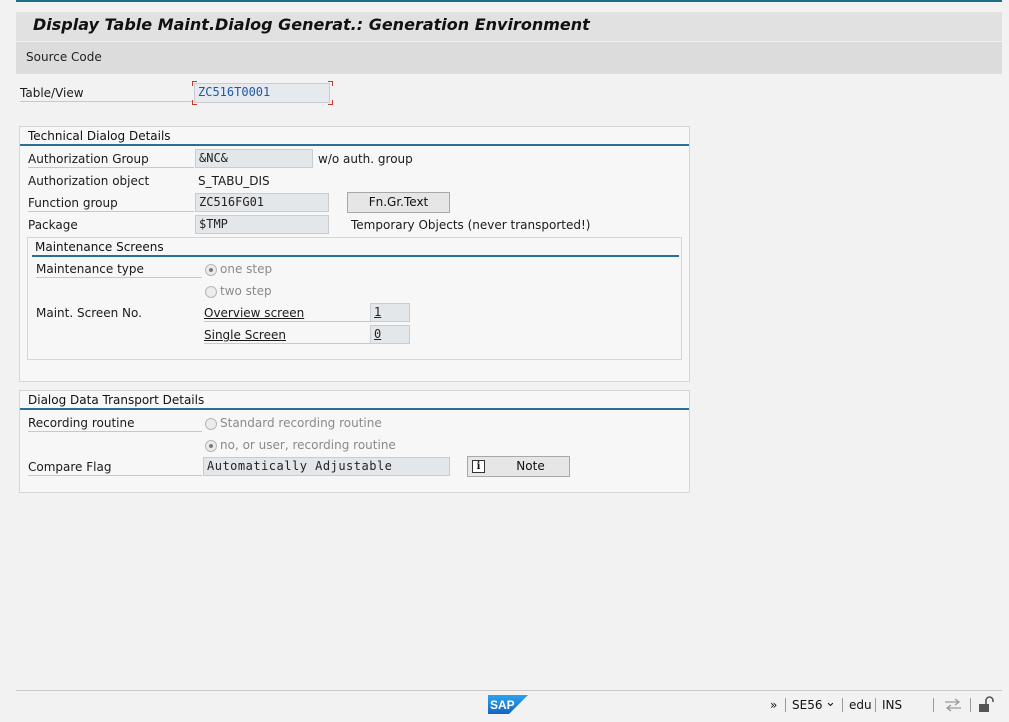 Image resolution: width=1009 pixels, height=722 pixels. Describe the element at coordinates (111, 204) in the screenshot. I see `function-group-label: Function group` at that location.